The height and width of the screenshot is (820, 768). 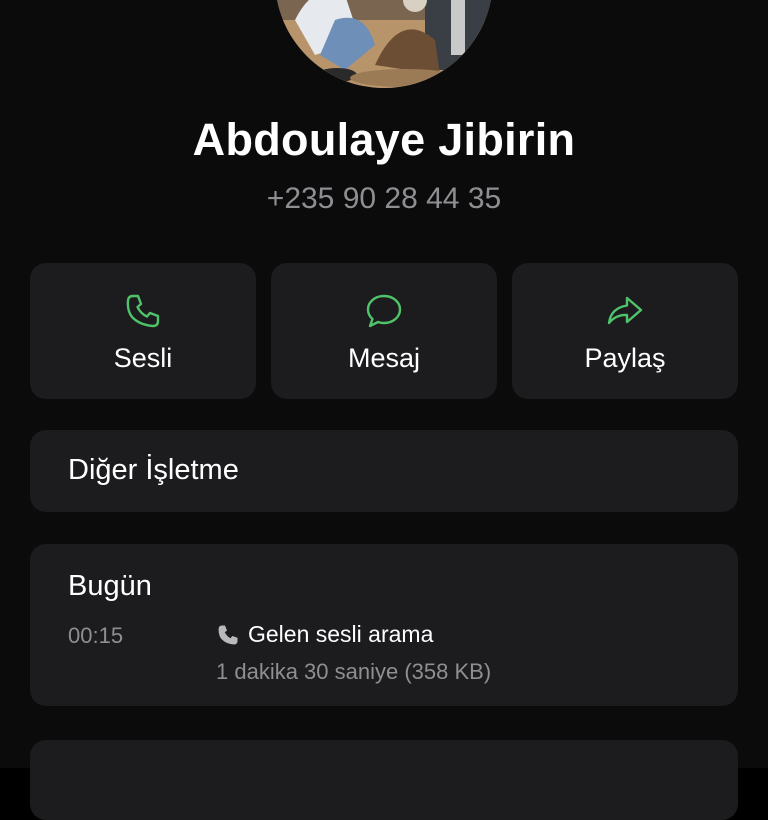 I want to click on share-button: Paylaş, so click(x=625, y=331).